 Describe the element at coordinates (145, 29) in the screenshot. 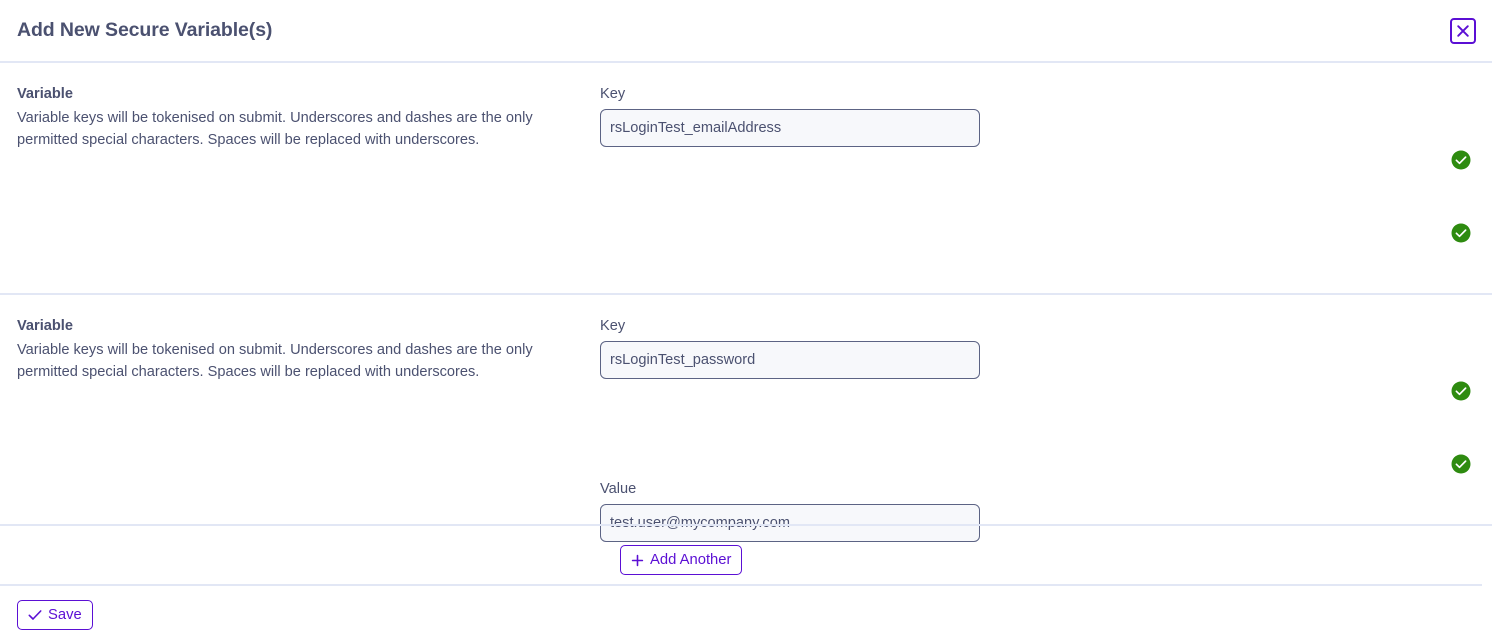

I see `page-title: Add New Secure Variable(s)` at that location.